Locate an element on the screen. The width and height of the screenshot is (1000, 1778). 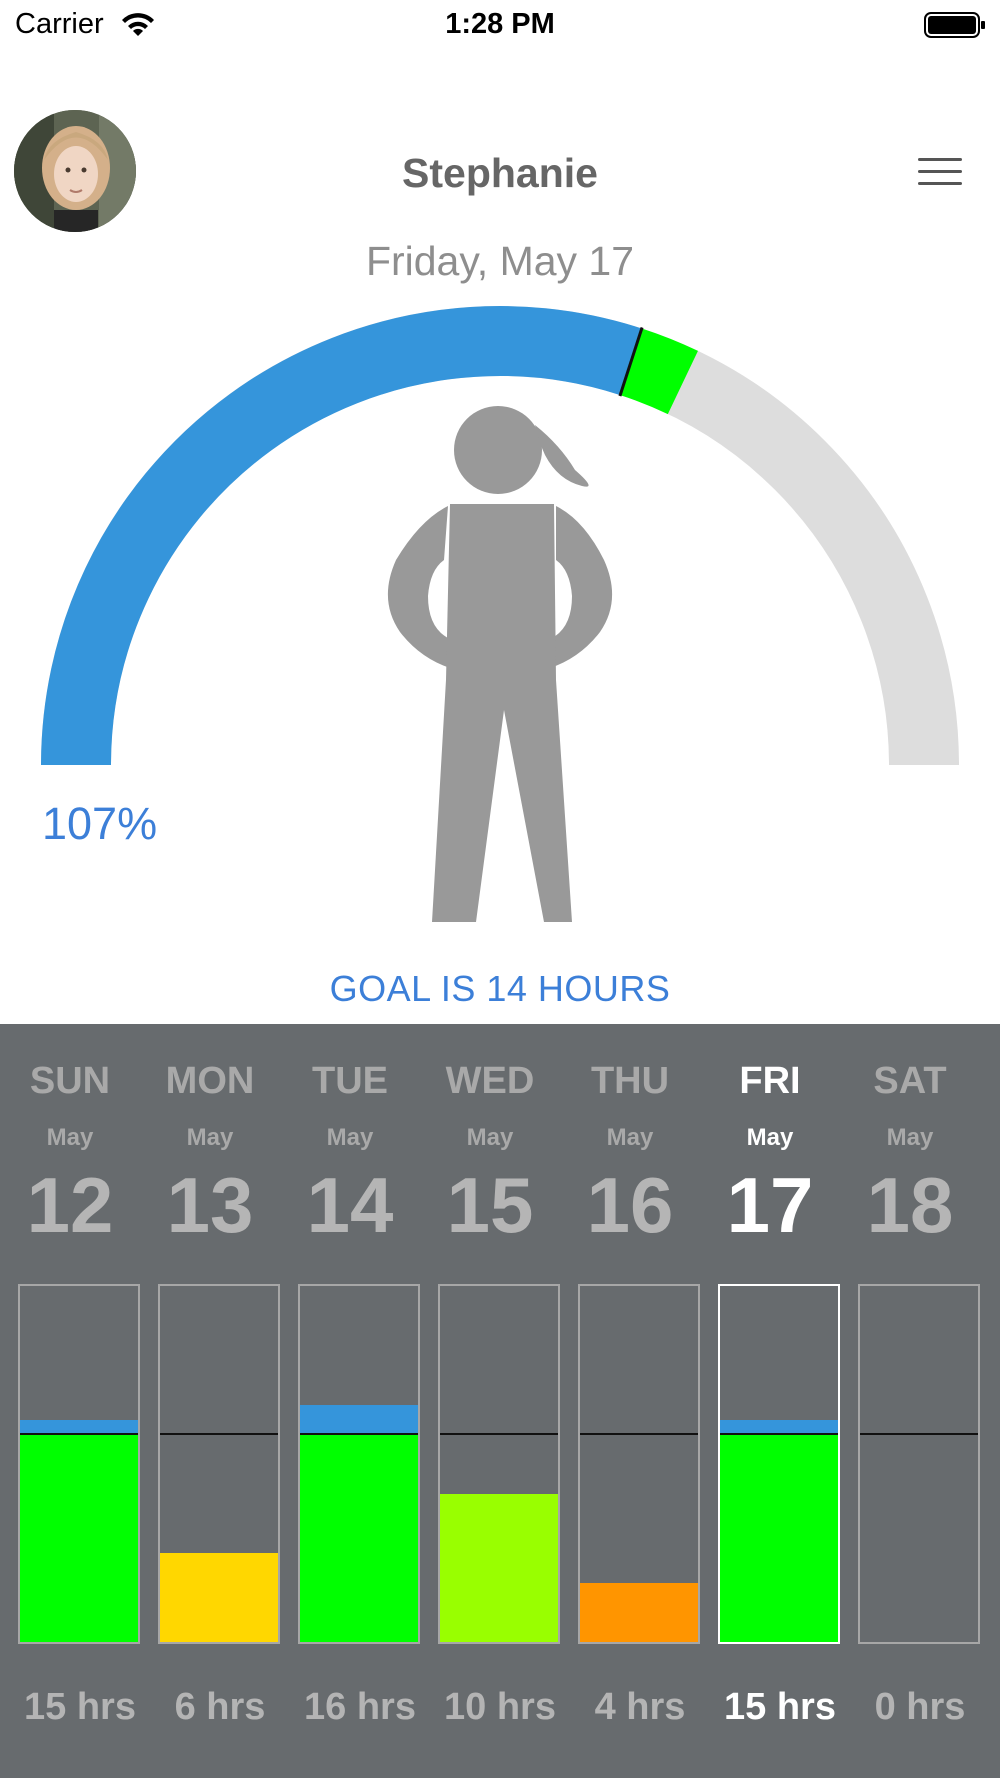
selected-date: Friday, May 17 is located at coordinates (500, 261).